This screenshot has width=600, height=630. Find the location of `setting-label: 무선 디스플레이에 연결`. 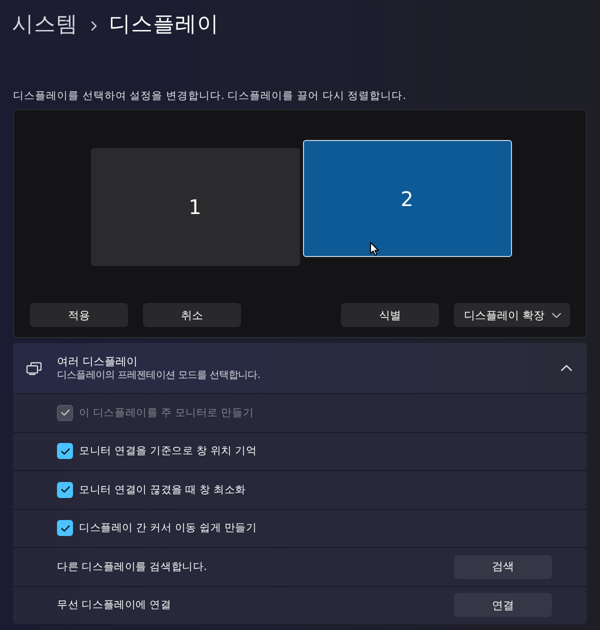

setting-label: 무선 디스플레이에 연결 is located at coordinates (114, 605).